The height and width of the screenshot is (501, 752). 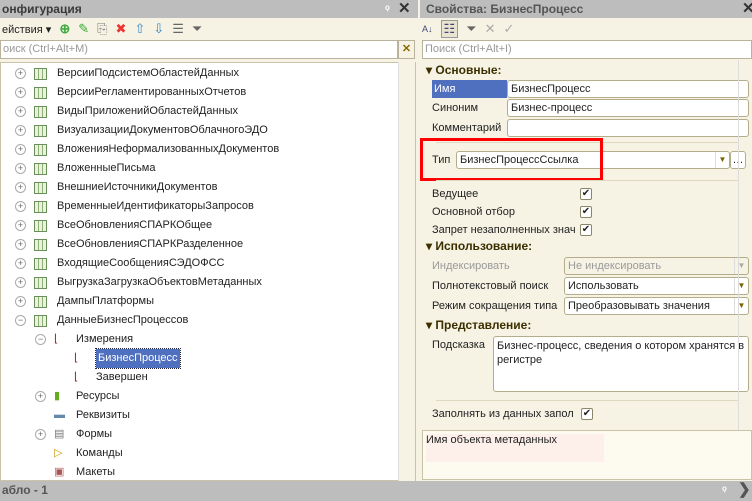 What do you see at coordinates (138, 282) in the screenshot?
I see `tree-item: + ВыгрузкаЗагрузкаОбъектовМетаданных` at bounding box center [138, 282].